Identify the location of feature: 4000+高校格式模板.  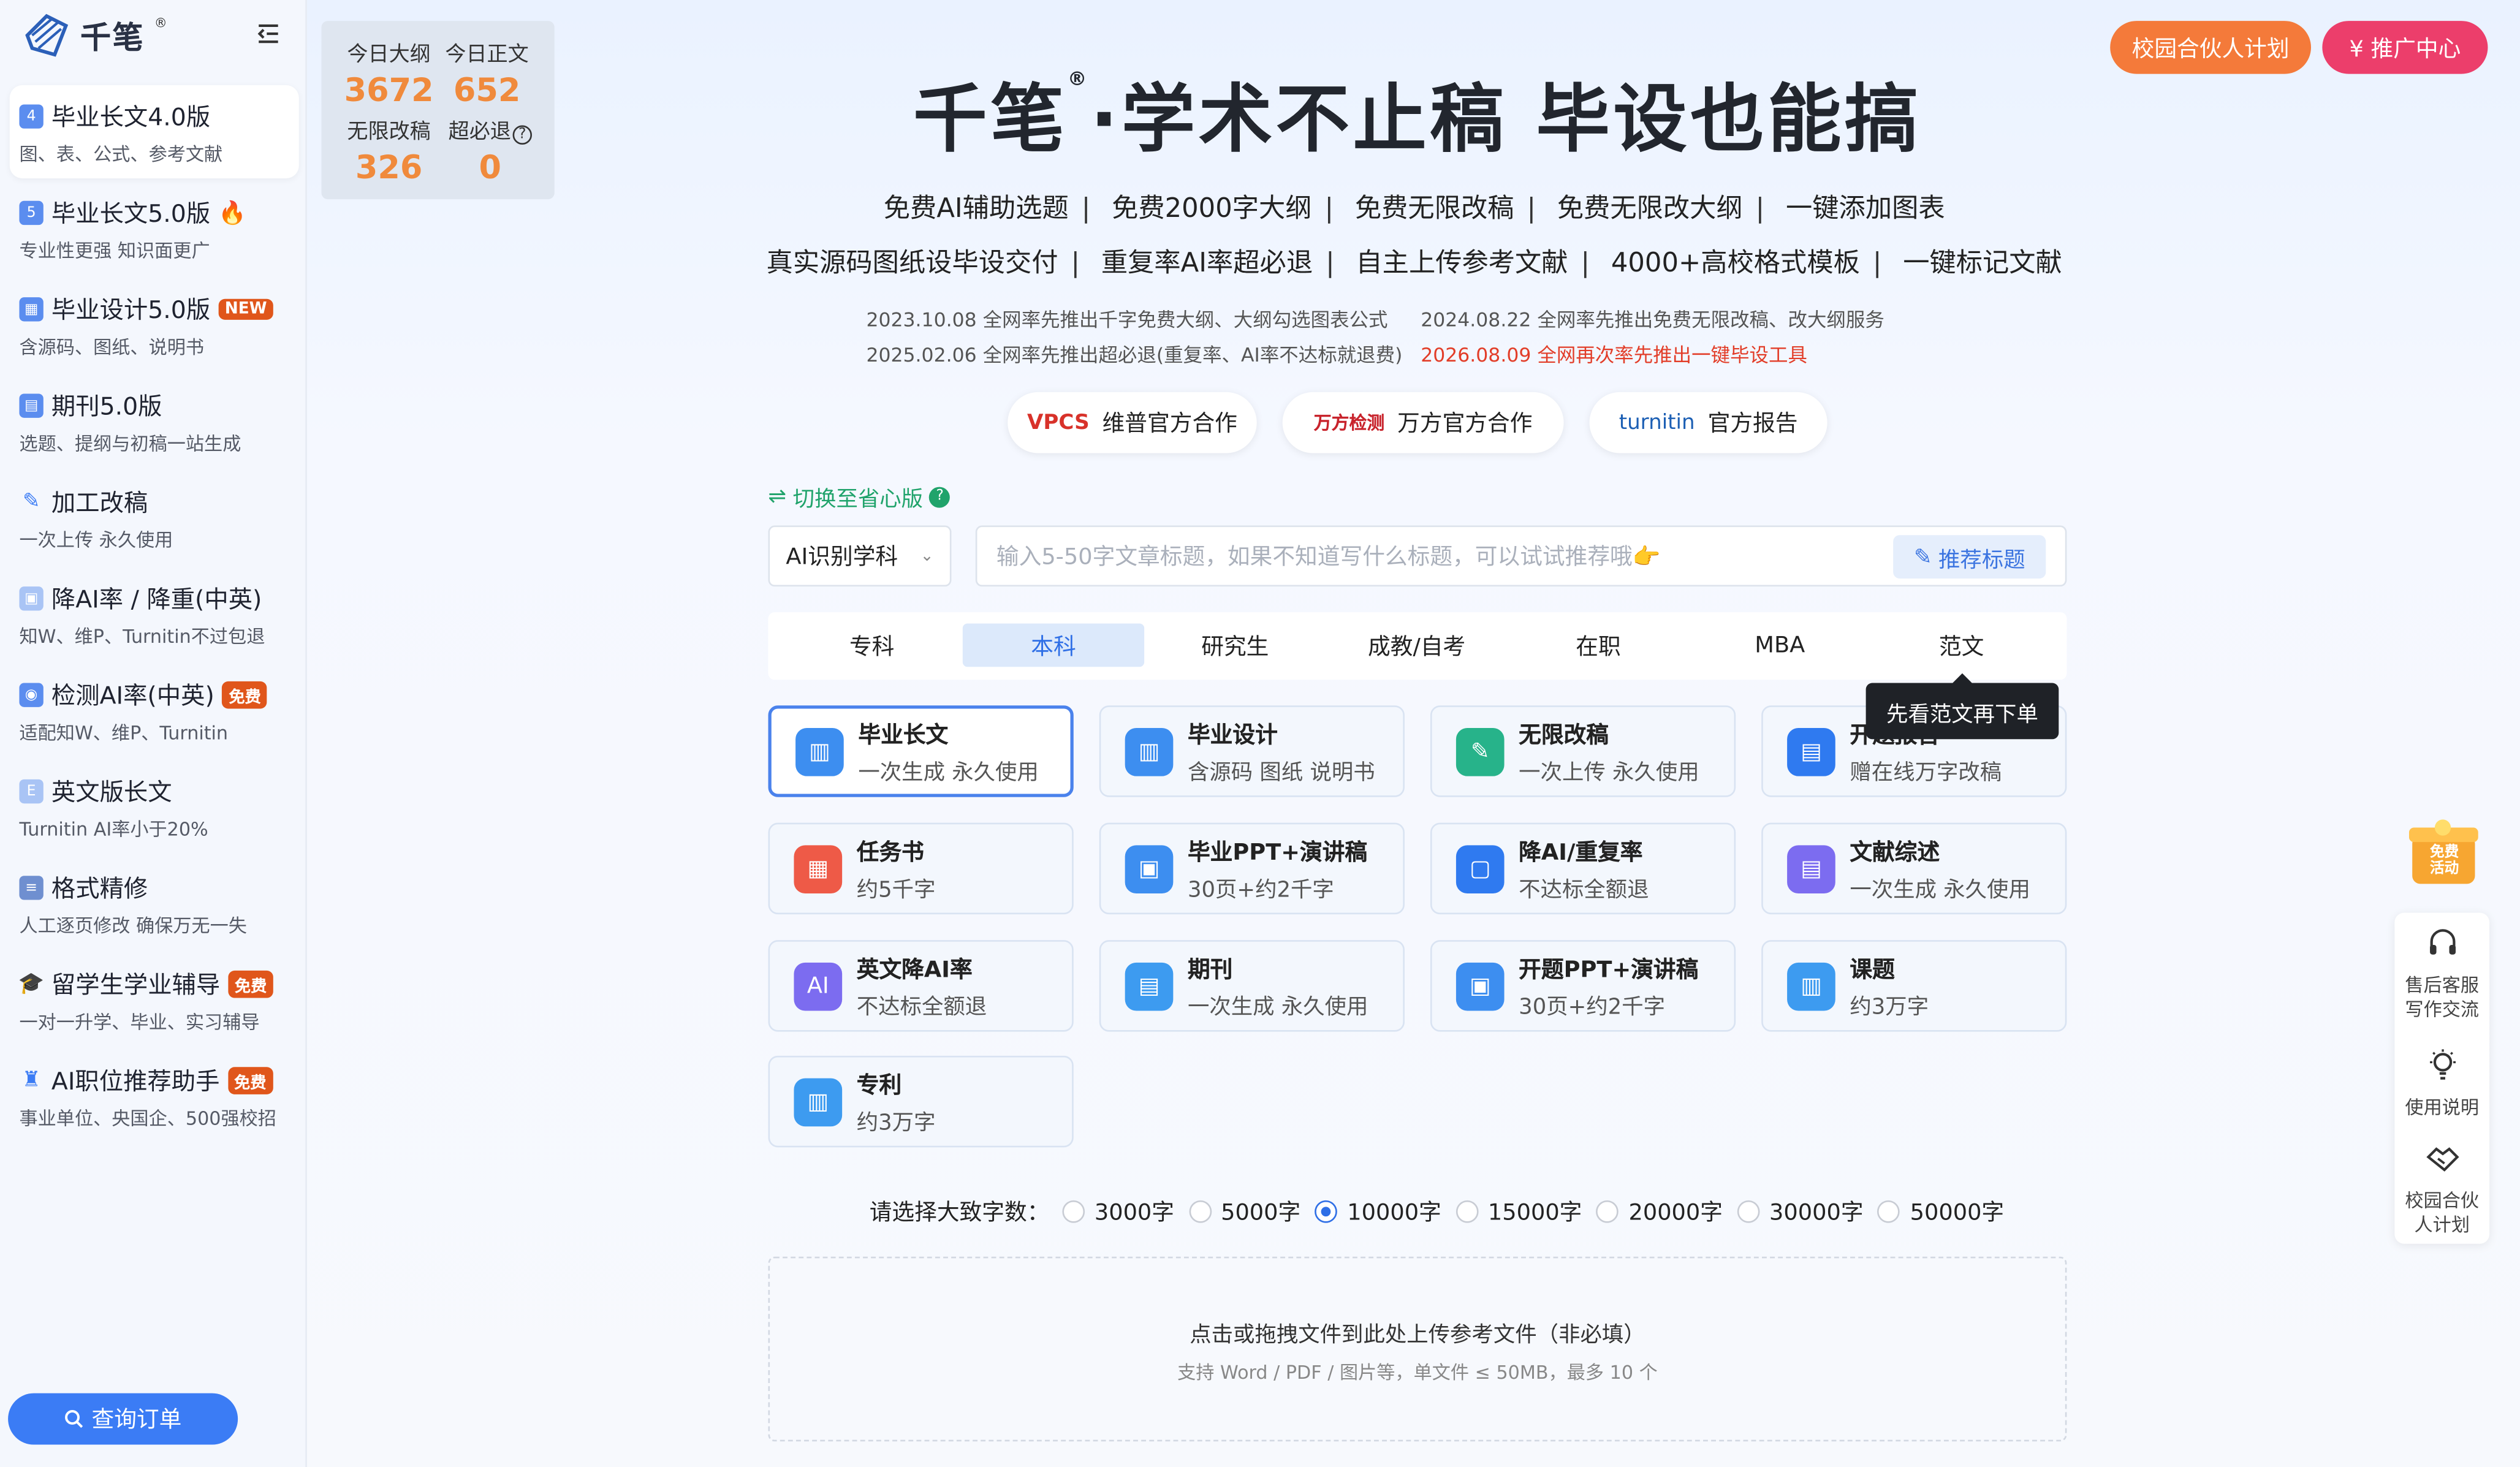
(1736, 262).